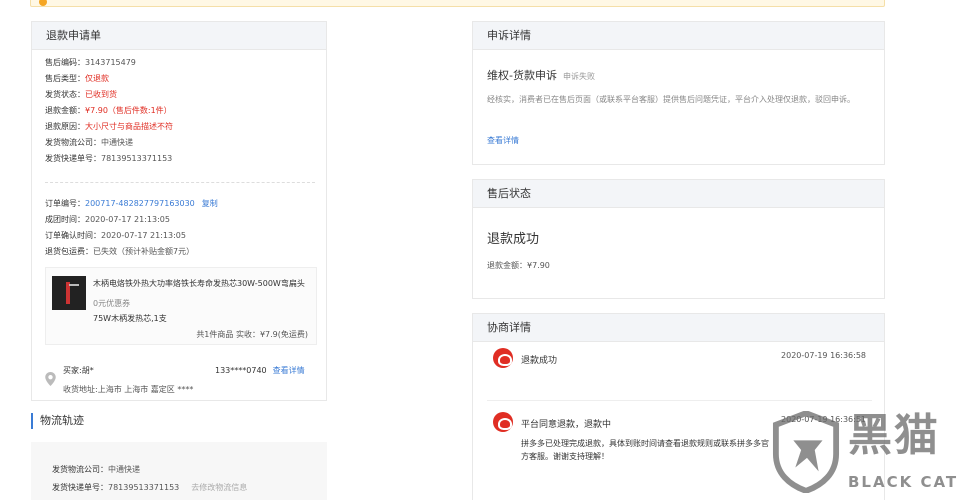 This screenshot has width=957, height=500. I want to click on logistics-carrier: 中通快递, so click(124, 469).